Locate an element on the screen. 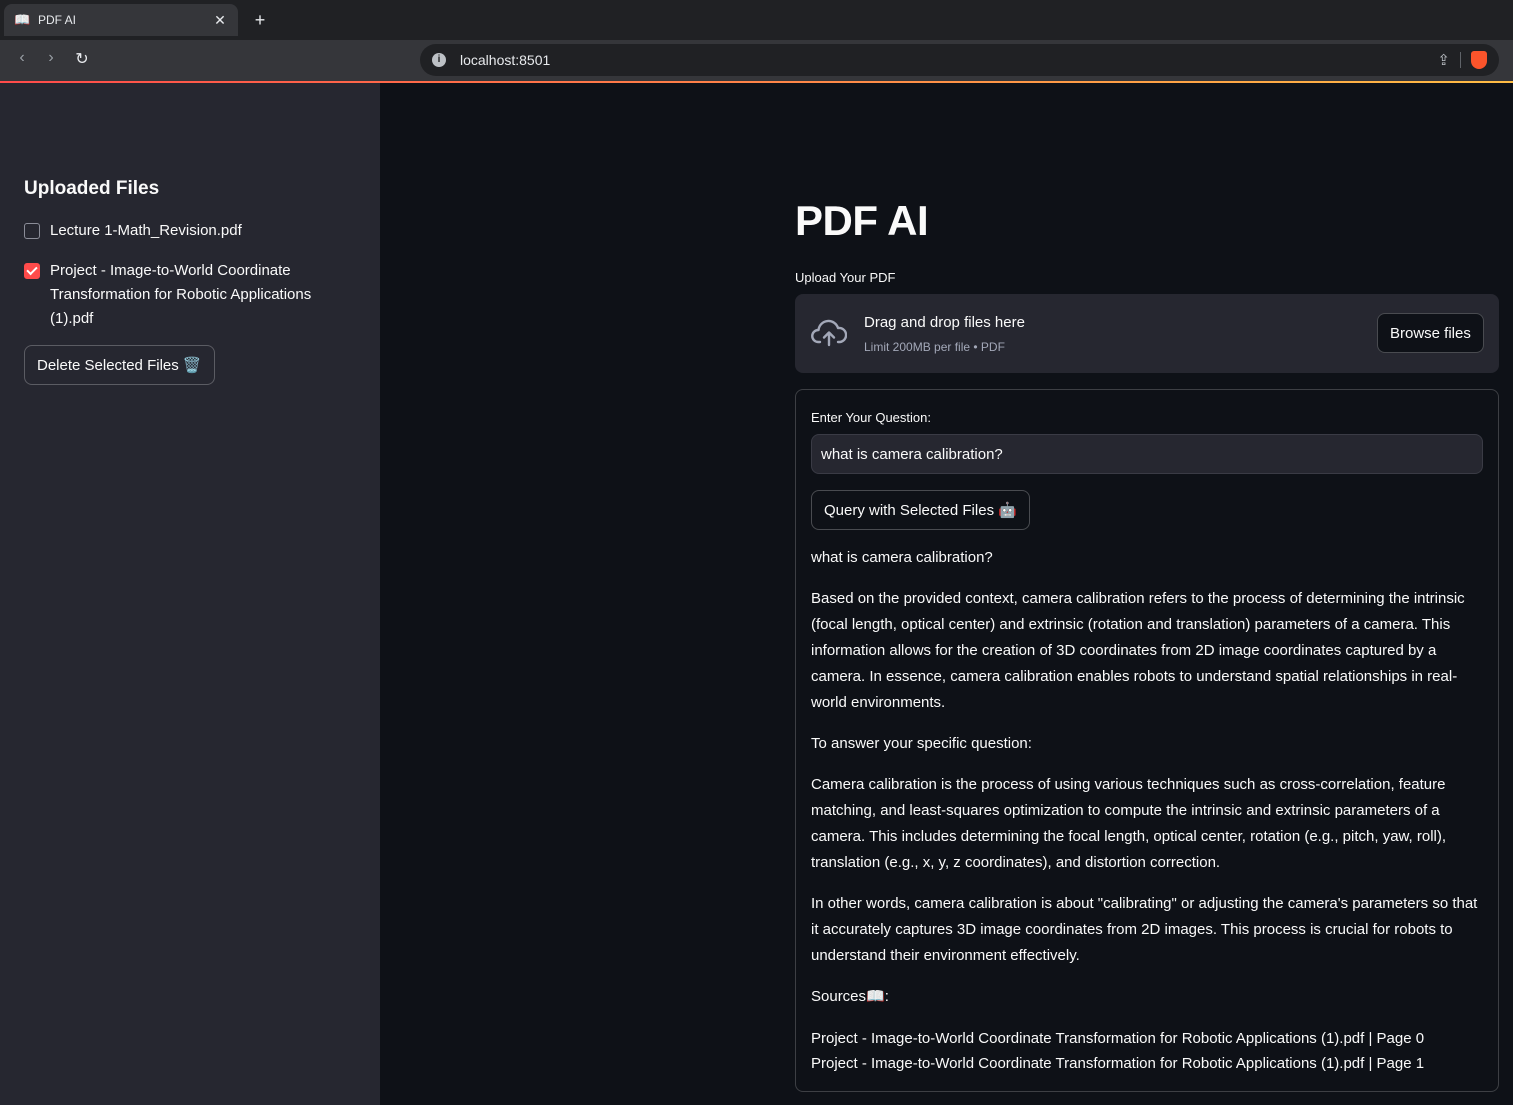 The height and width of the screenshot is (1105, 1513). question-input is located at coordinates (1147, 454).